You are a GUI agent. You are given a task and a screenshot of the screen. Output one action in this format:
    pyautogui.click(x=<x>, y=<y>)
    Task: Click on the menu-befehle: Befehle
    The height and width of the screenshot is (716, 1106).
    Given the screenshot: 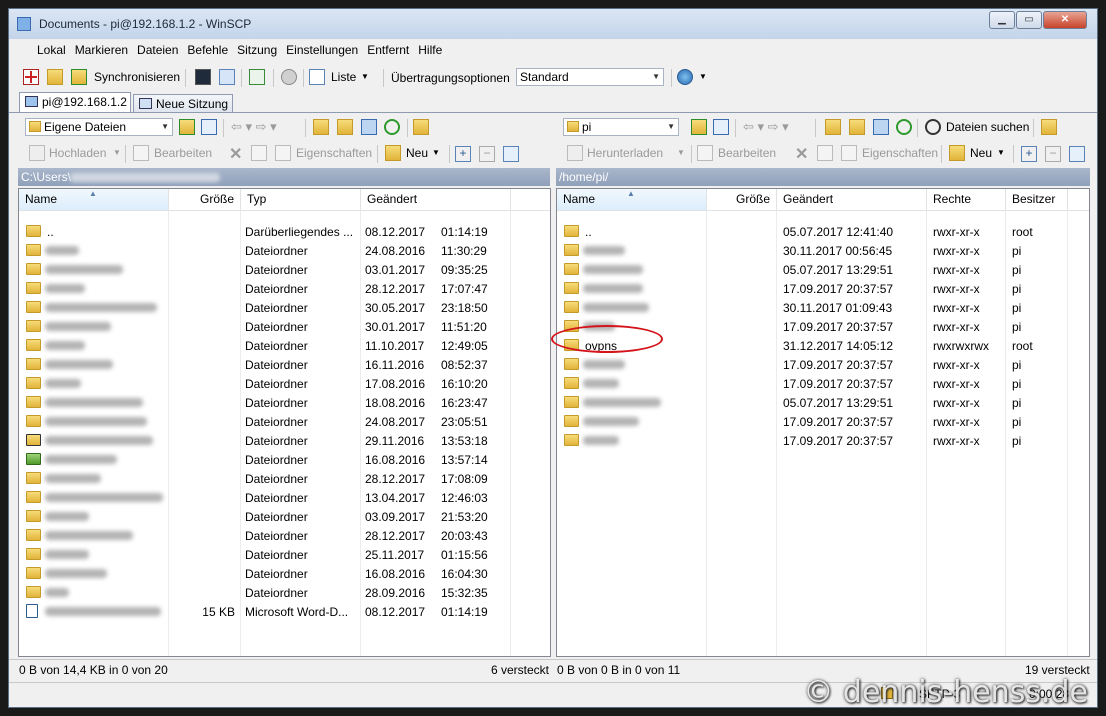 What is the action you would take?
    pyautogui.click(x=207, y=50)
    